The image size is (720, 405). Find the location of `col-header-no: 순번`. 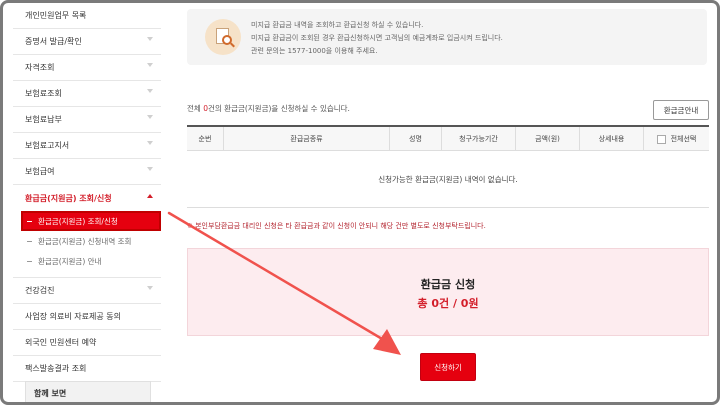

col-header-no: 순번 is located at coordinates (205, 139).